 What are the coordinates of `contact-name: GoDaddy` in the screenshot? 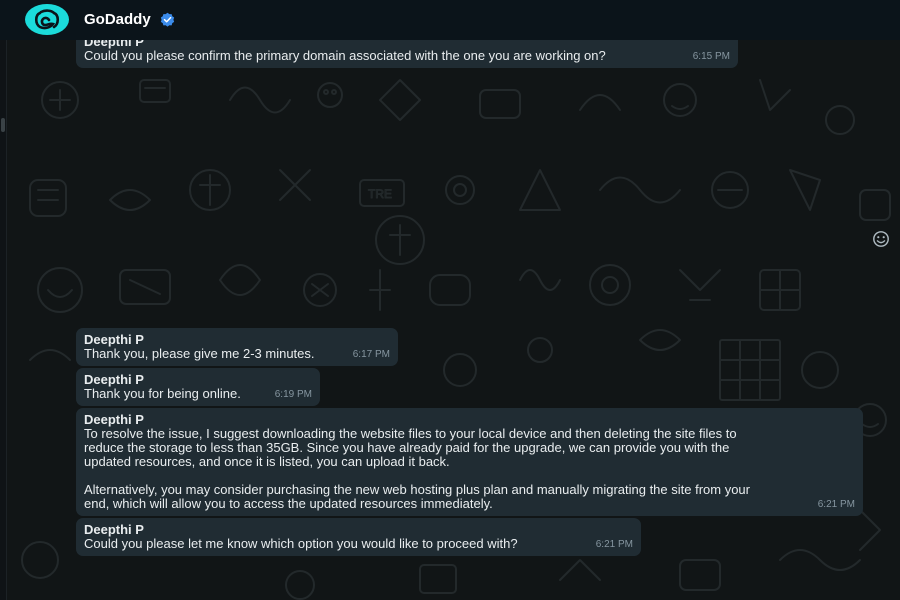 It's located at (117, 19).